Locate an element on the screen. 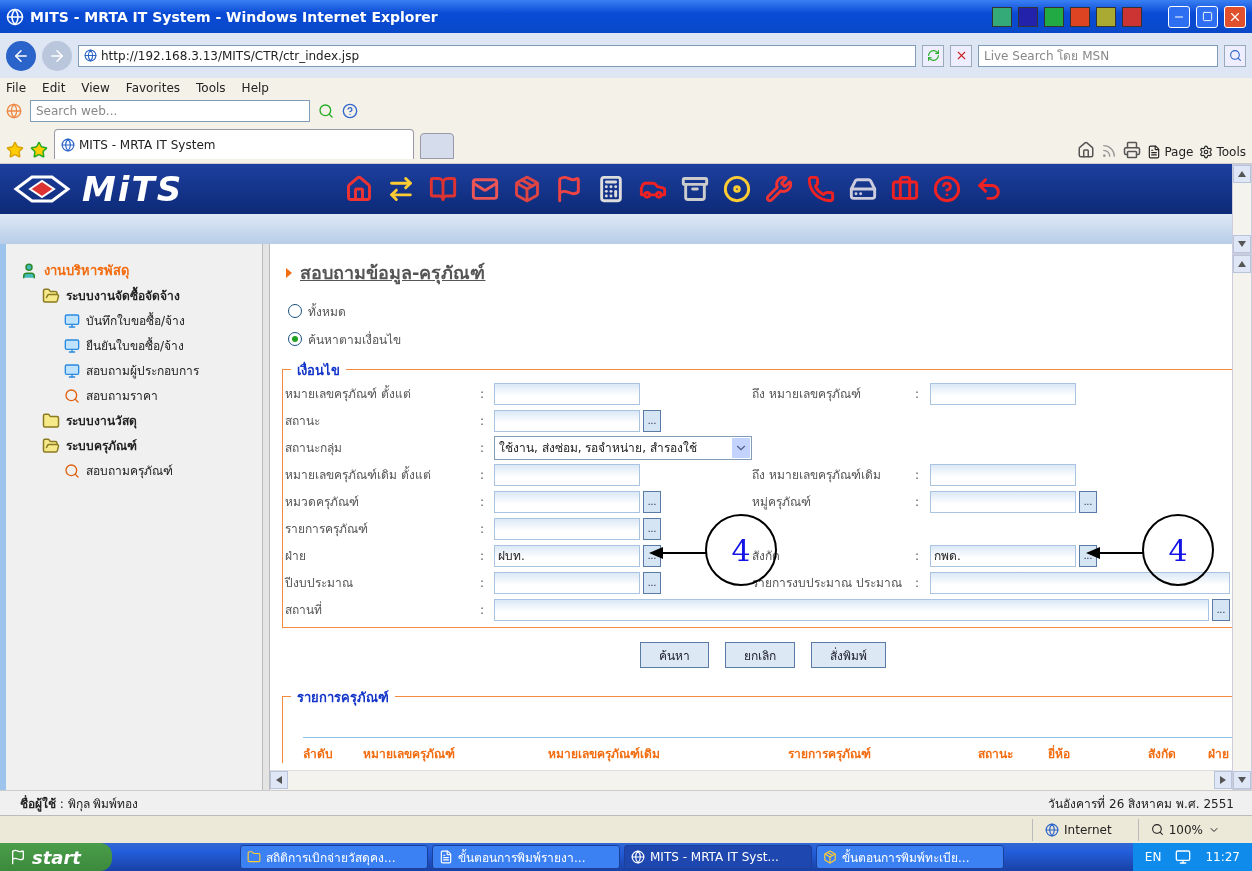  briefcase-icon is located at coordinates (905, 189).